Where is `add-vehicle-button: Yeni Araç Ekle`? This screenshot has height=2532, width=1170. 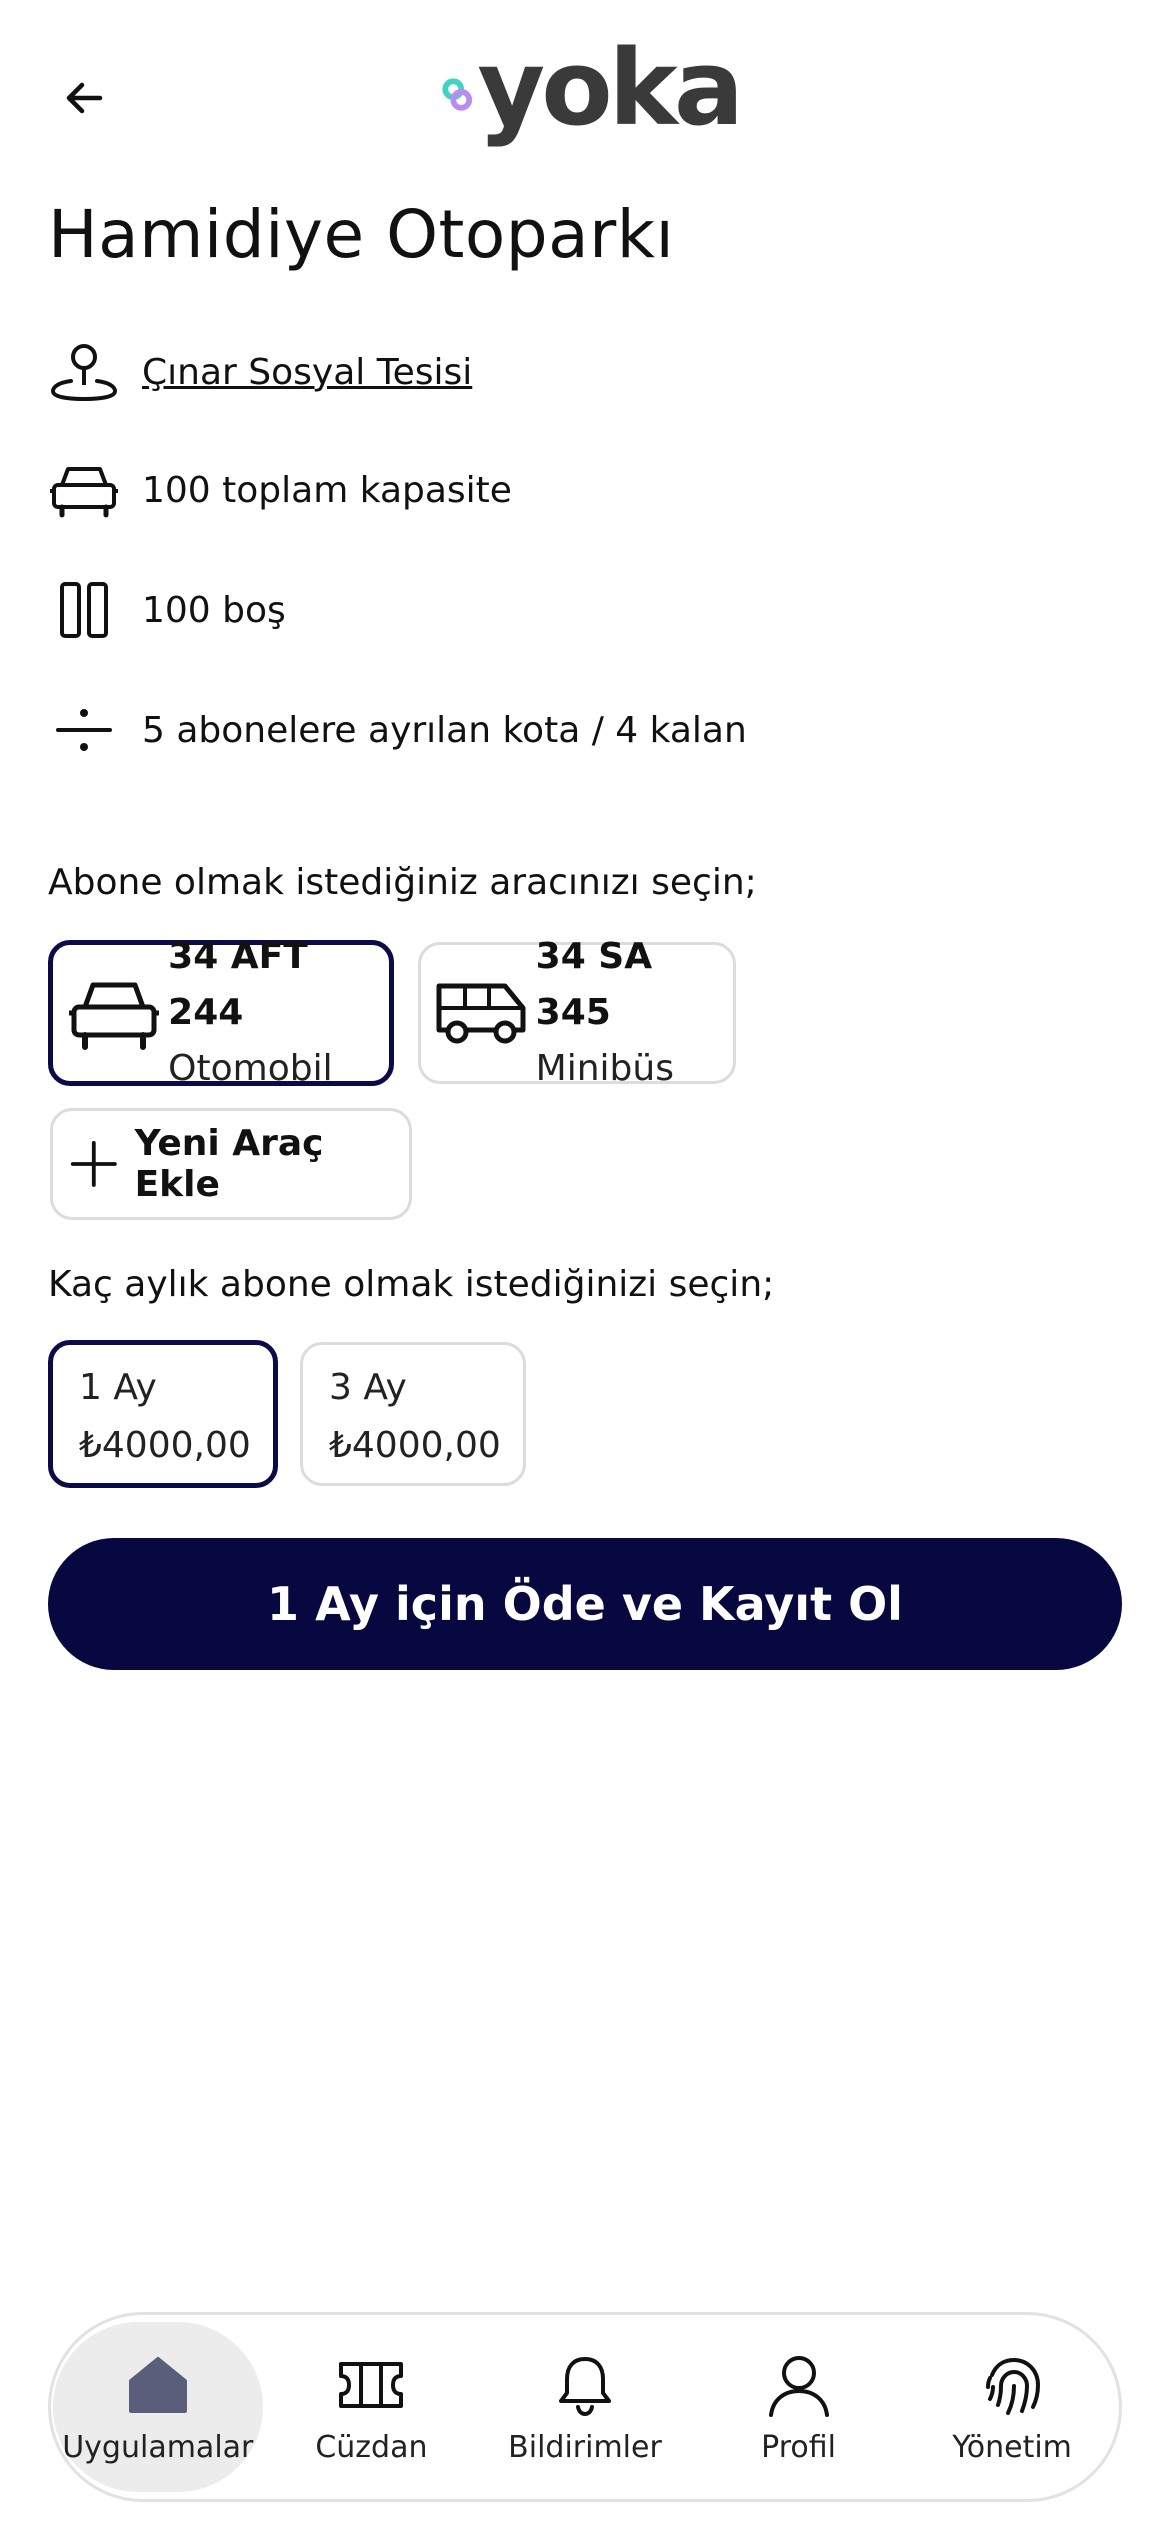
add-vehicle-button: Yeni Araç Ekle is located at coordinates (231, 1164).